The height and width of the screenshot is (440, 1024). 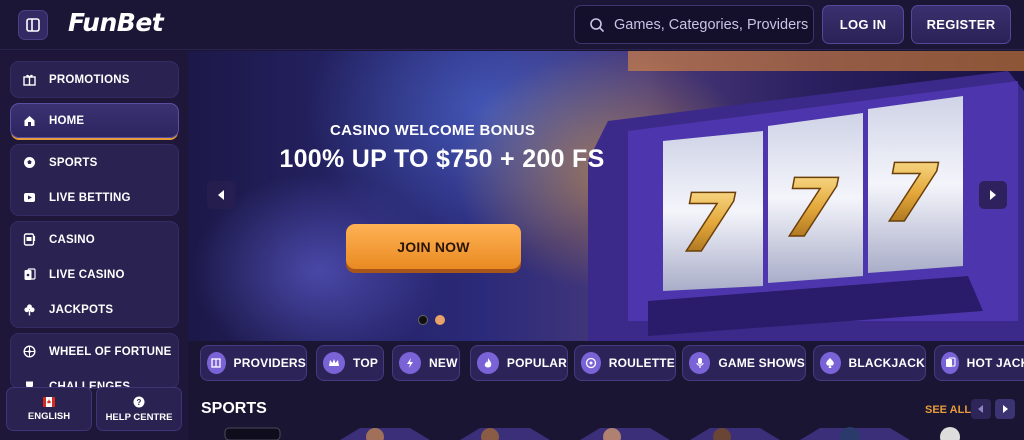 I want to click on sidebar-item-label: WHEEL OF FORTUNE, so click(x=110, y=351).